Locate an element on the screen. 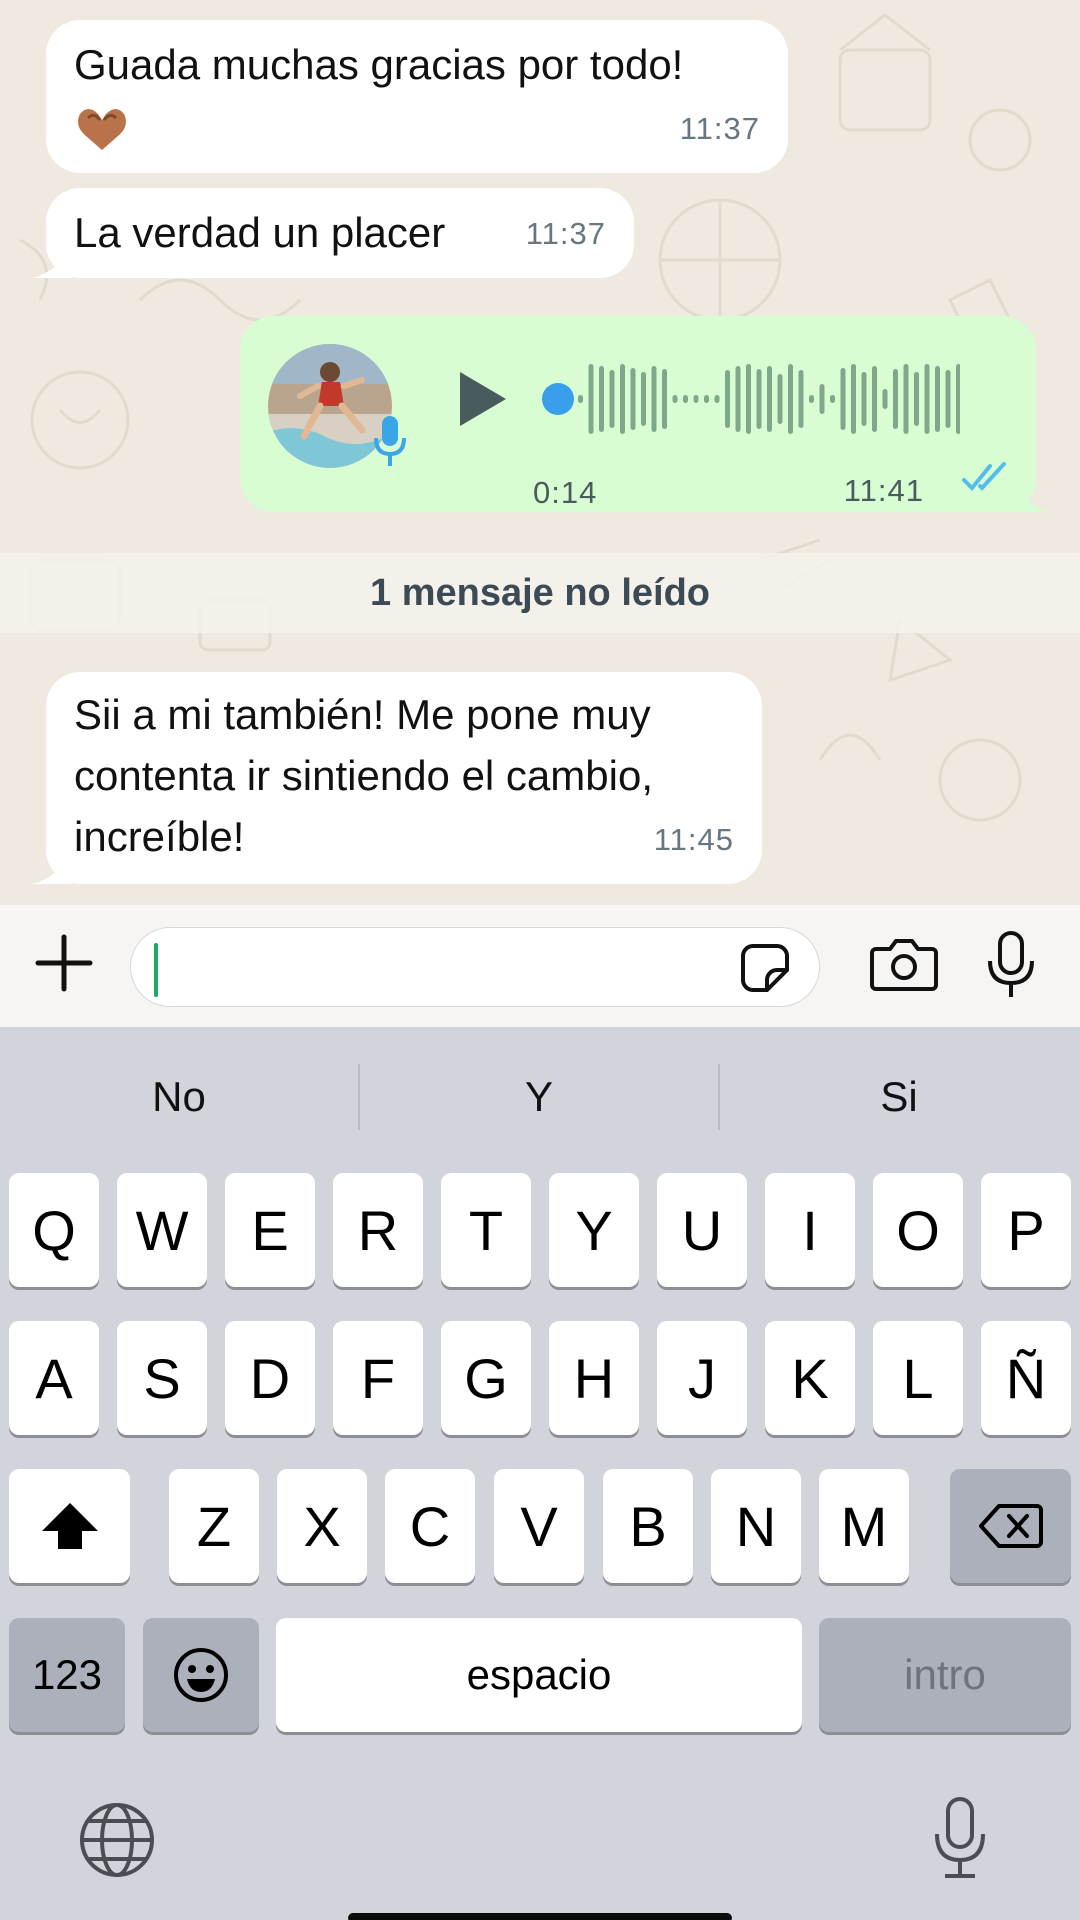 The width and height of the screenshot is (1080, 1920). shift-key is located at coordinates (69, 1526).